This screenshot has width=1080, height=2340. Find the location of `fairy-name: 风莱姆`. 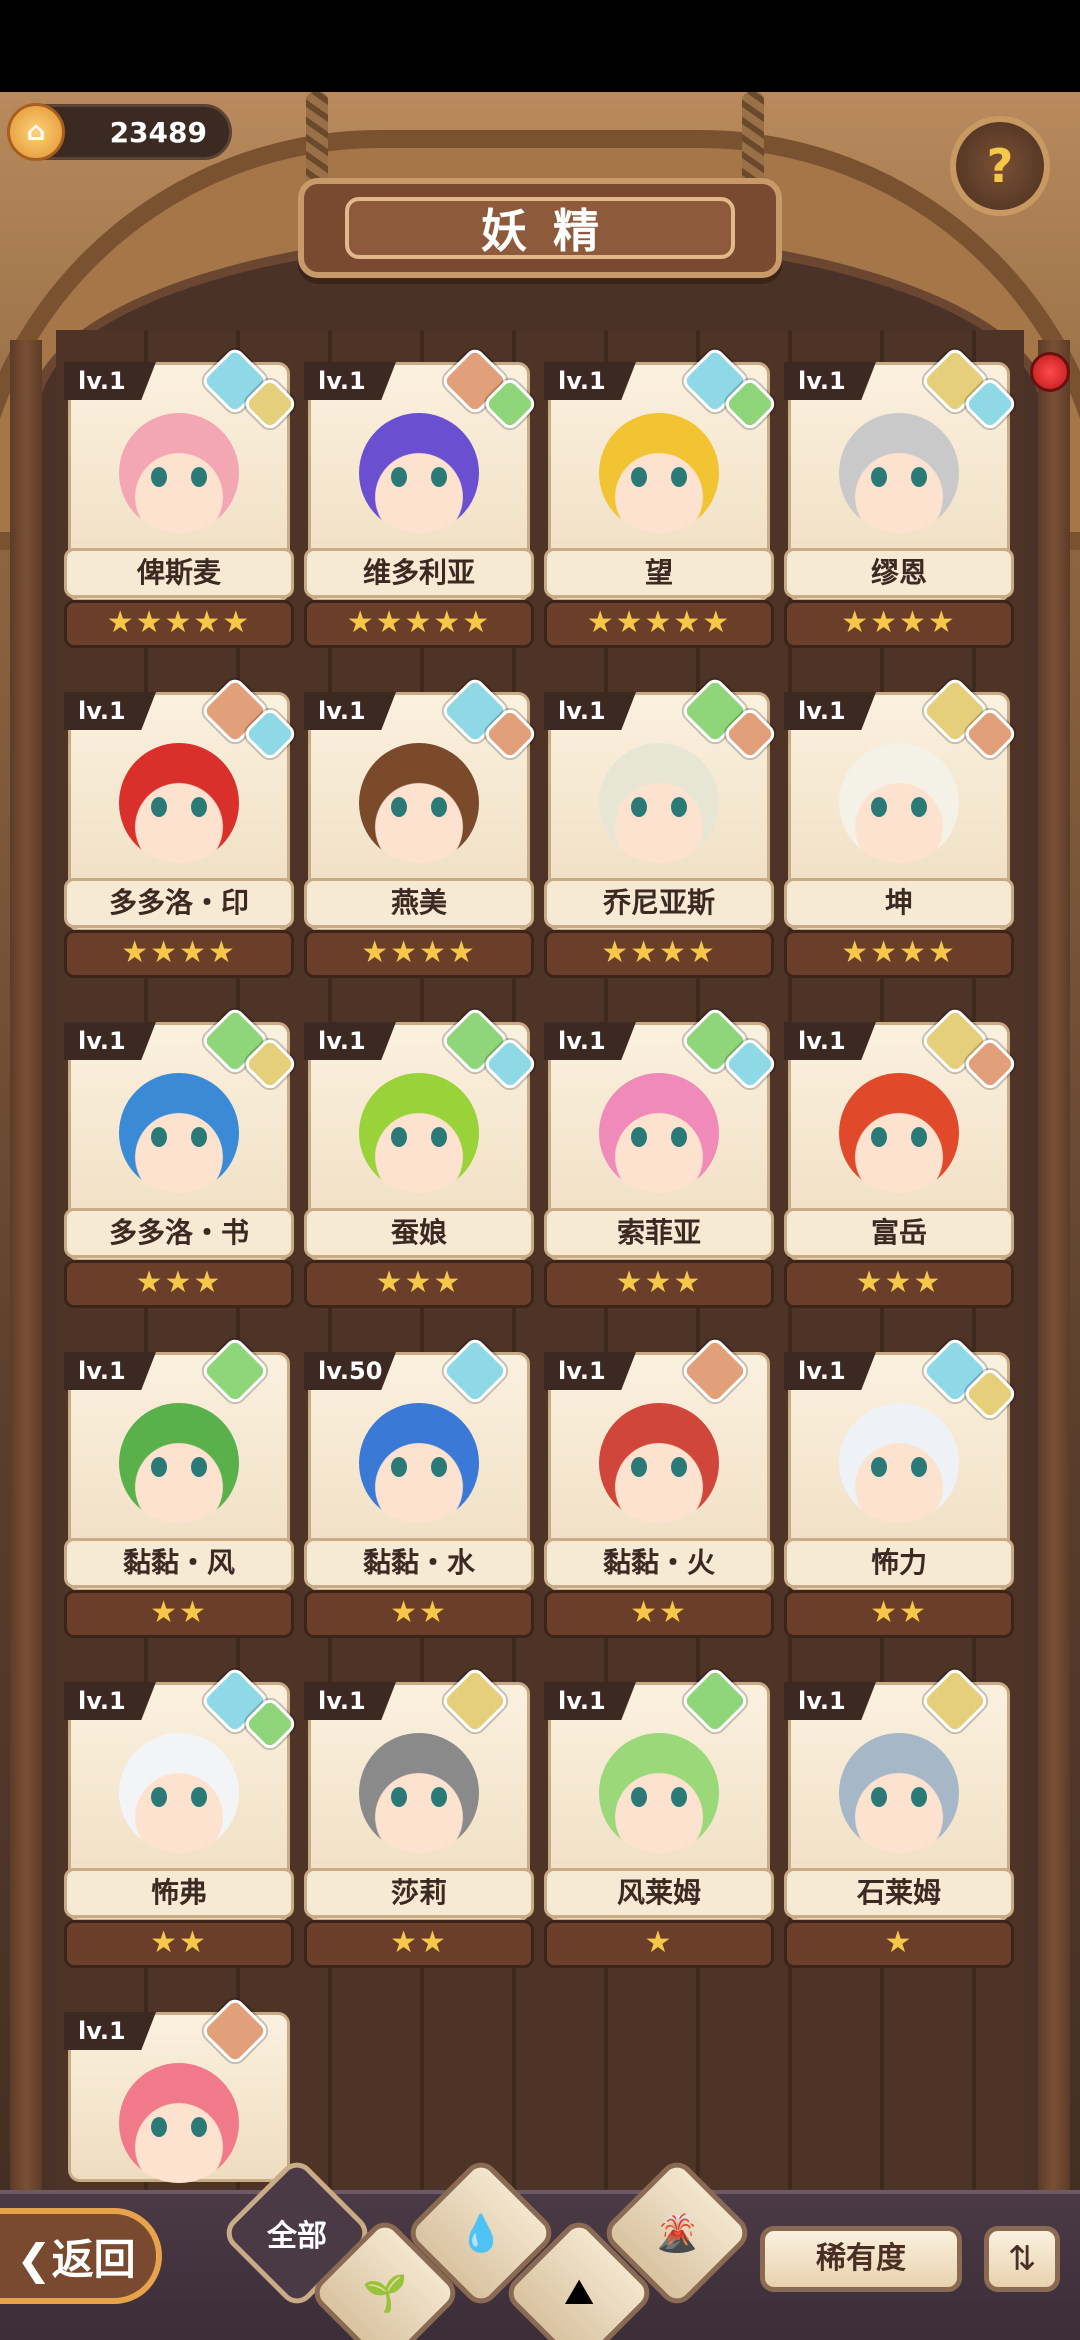

fairy-name: 风莱姆 is located at coordinates (659, 1893).